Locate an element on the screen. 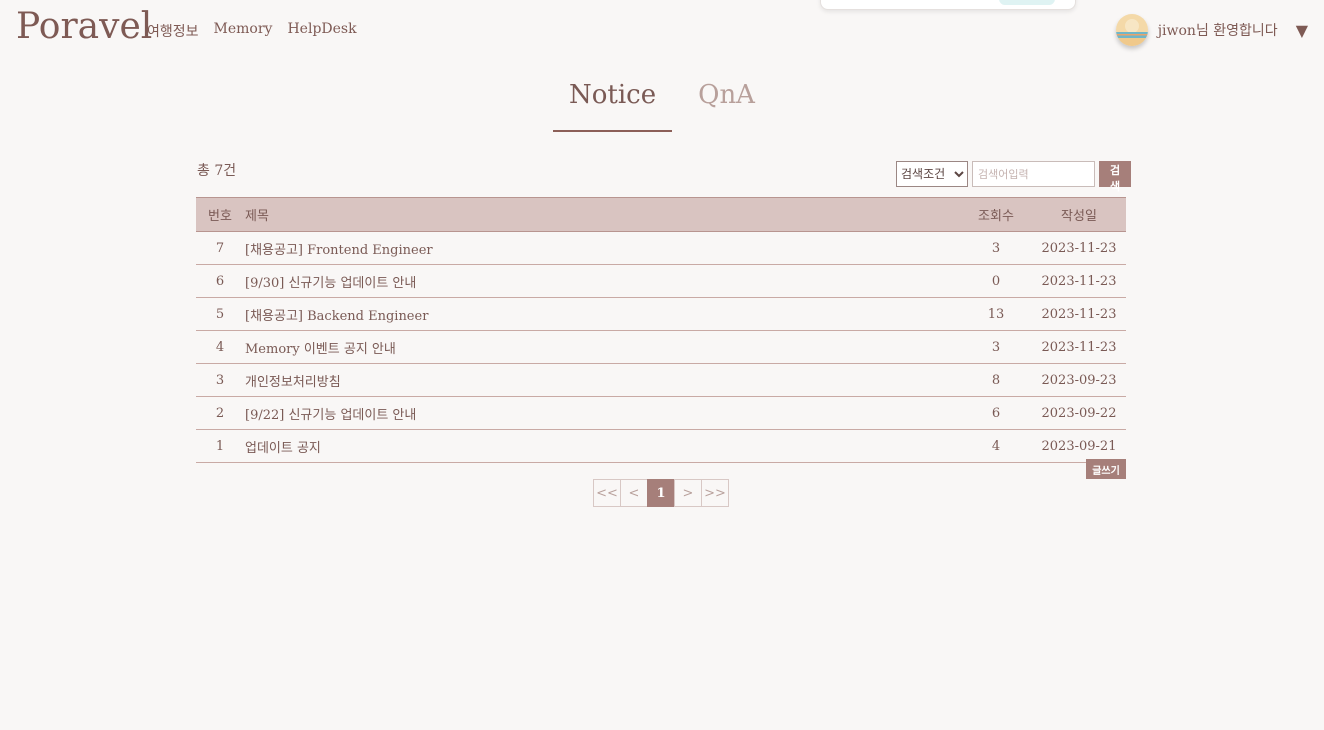  row-num: 3 is located at coordinates (220, 380).